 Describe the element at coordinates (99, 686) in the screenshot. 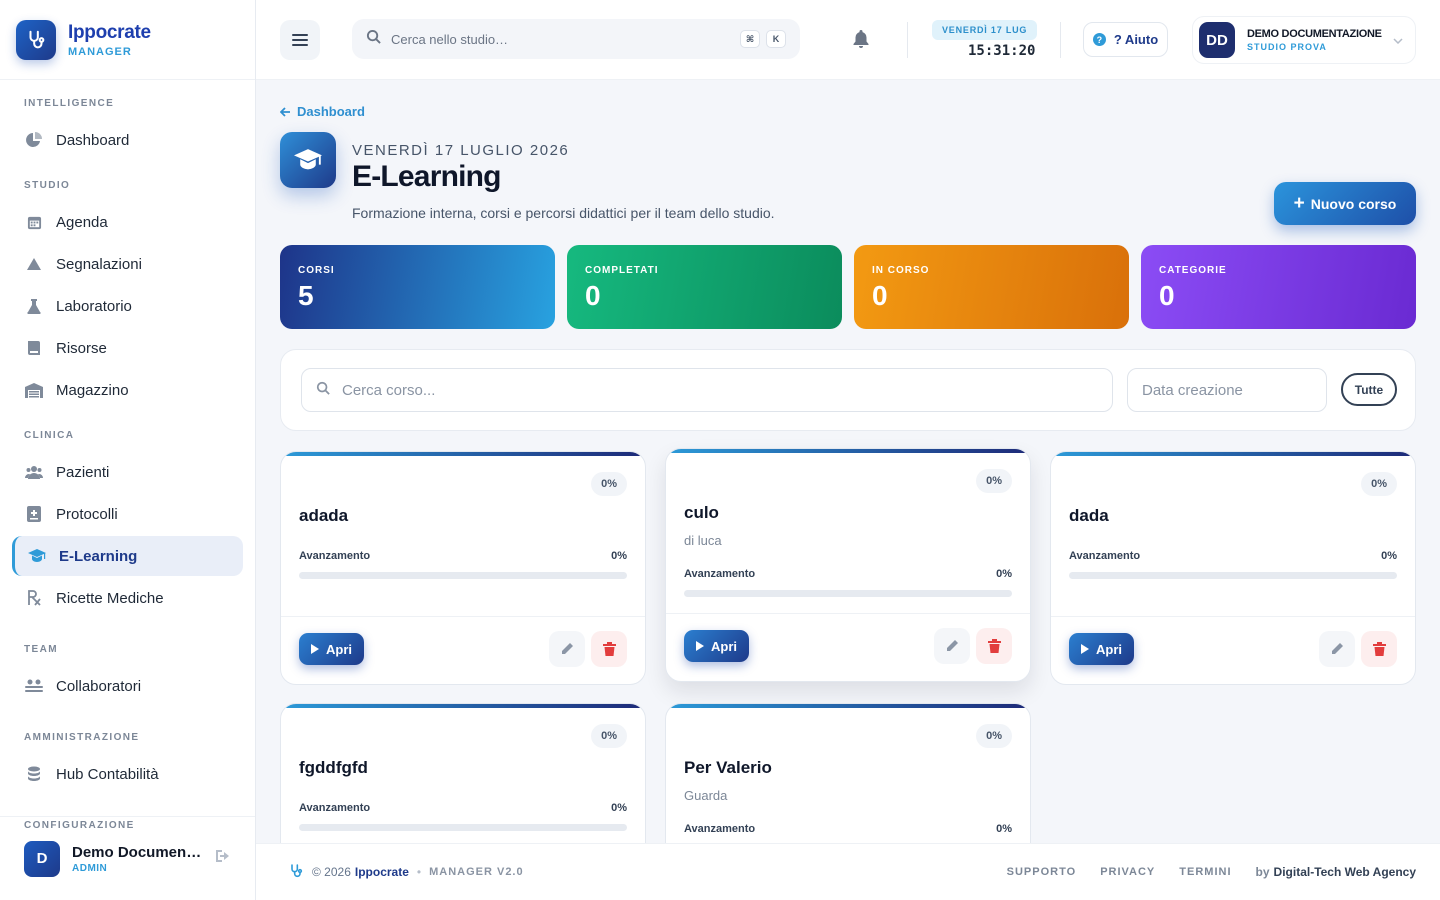

I see `sidebar-item-label: Collaboratori` at that location.